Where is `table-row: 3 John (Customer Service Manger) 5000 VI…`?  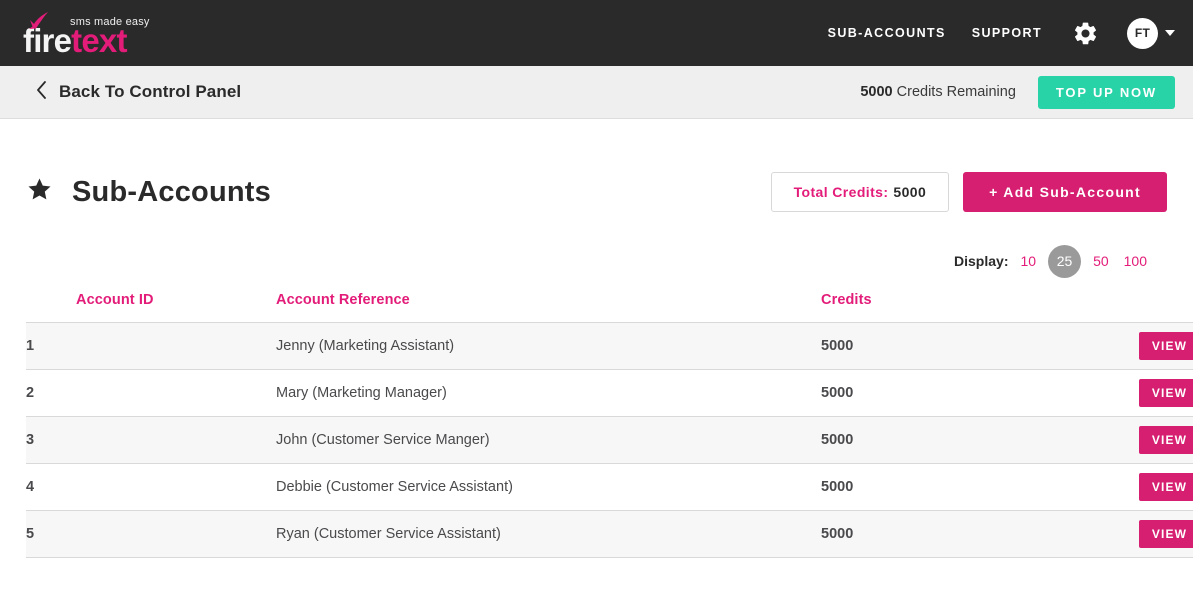
table-row: 3 John (Customer Service Manger) 5000 VI… is located at coordinates (609, 440).